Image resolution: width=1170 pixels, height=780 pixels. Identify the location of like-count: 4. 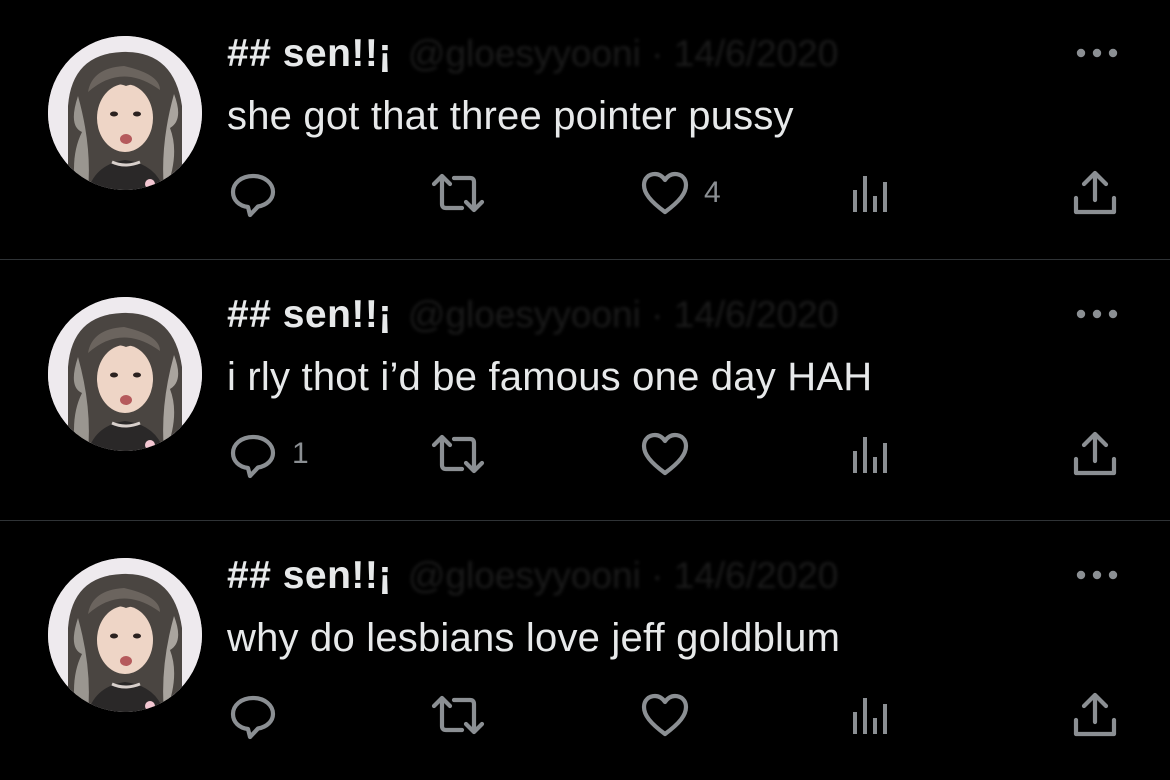
(712, 192).